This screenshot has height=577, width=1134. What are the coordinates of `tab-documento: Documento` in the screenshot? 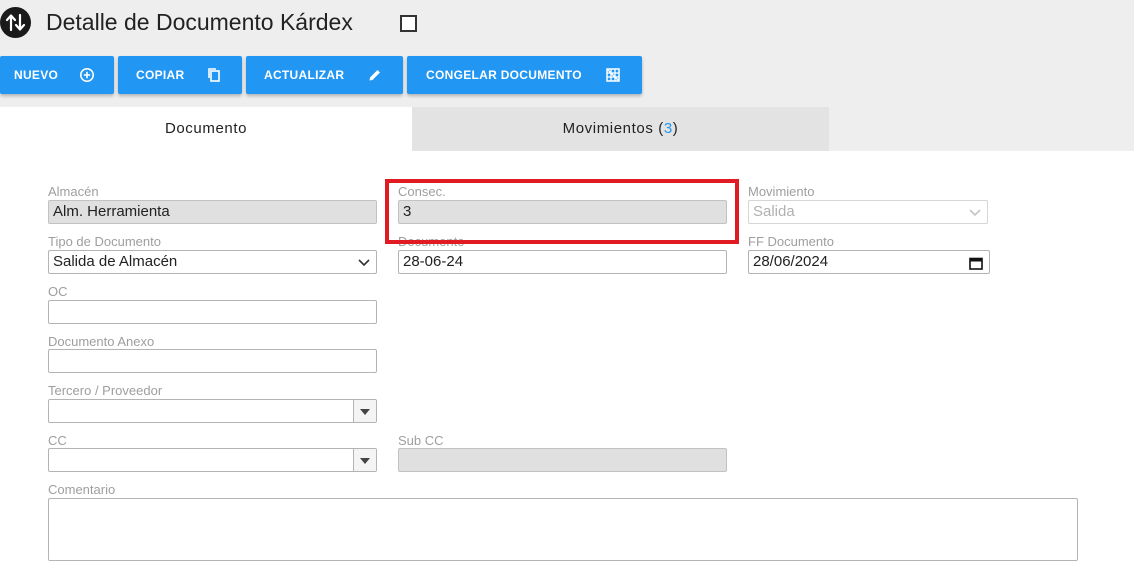 It's located at (206, 129).